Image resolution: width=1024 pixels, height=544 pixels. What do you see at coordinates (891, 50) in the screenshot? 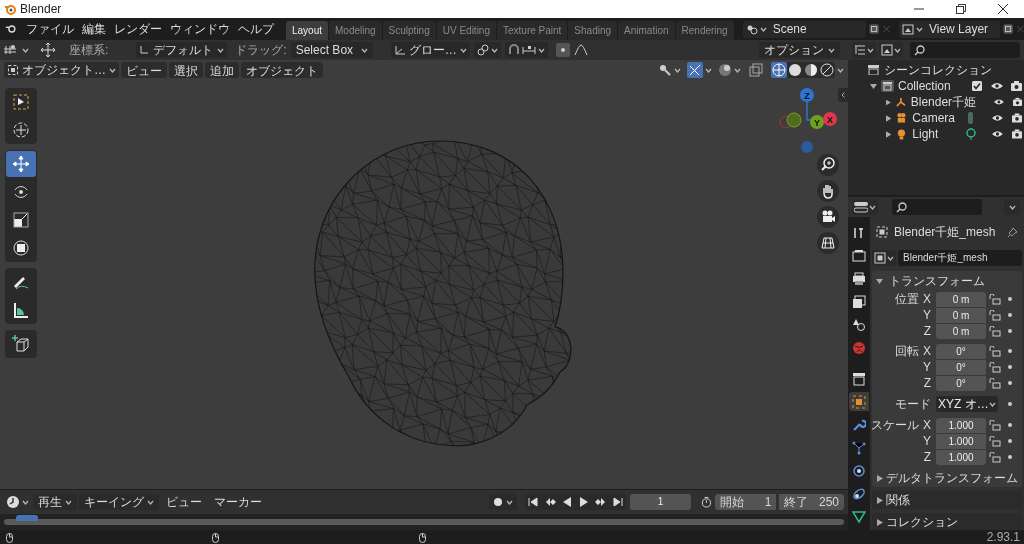
I see `filter-dropdown` at bounding box center [891, 50].